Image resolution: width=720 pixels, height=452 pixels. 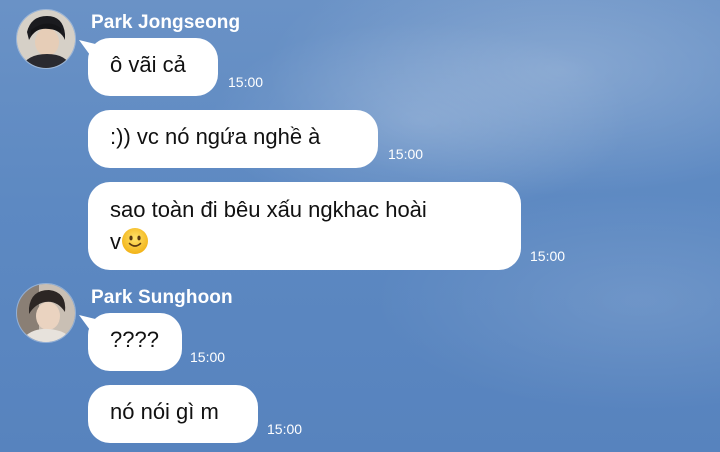 I want to click on avatar-park-jongseong, so click(x=46, y=39).